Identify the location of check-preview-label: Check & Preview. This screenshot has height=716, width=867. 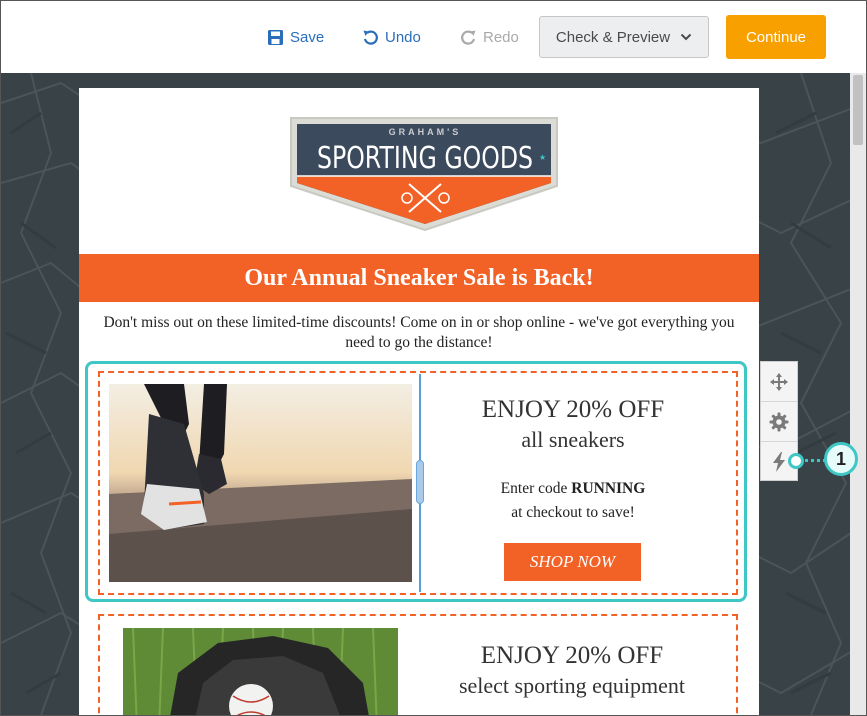
(613, 37).